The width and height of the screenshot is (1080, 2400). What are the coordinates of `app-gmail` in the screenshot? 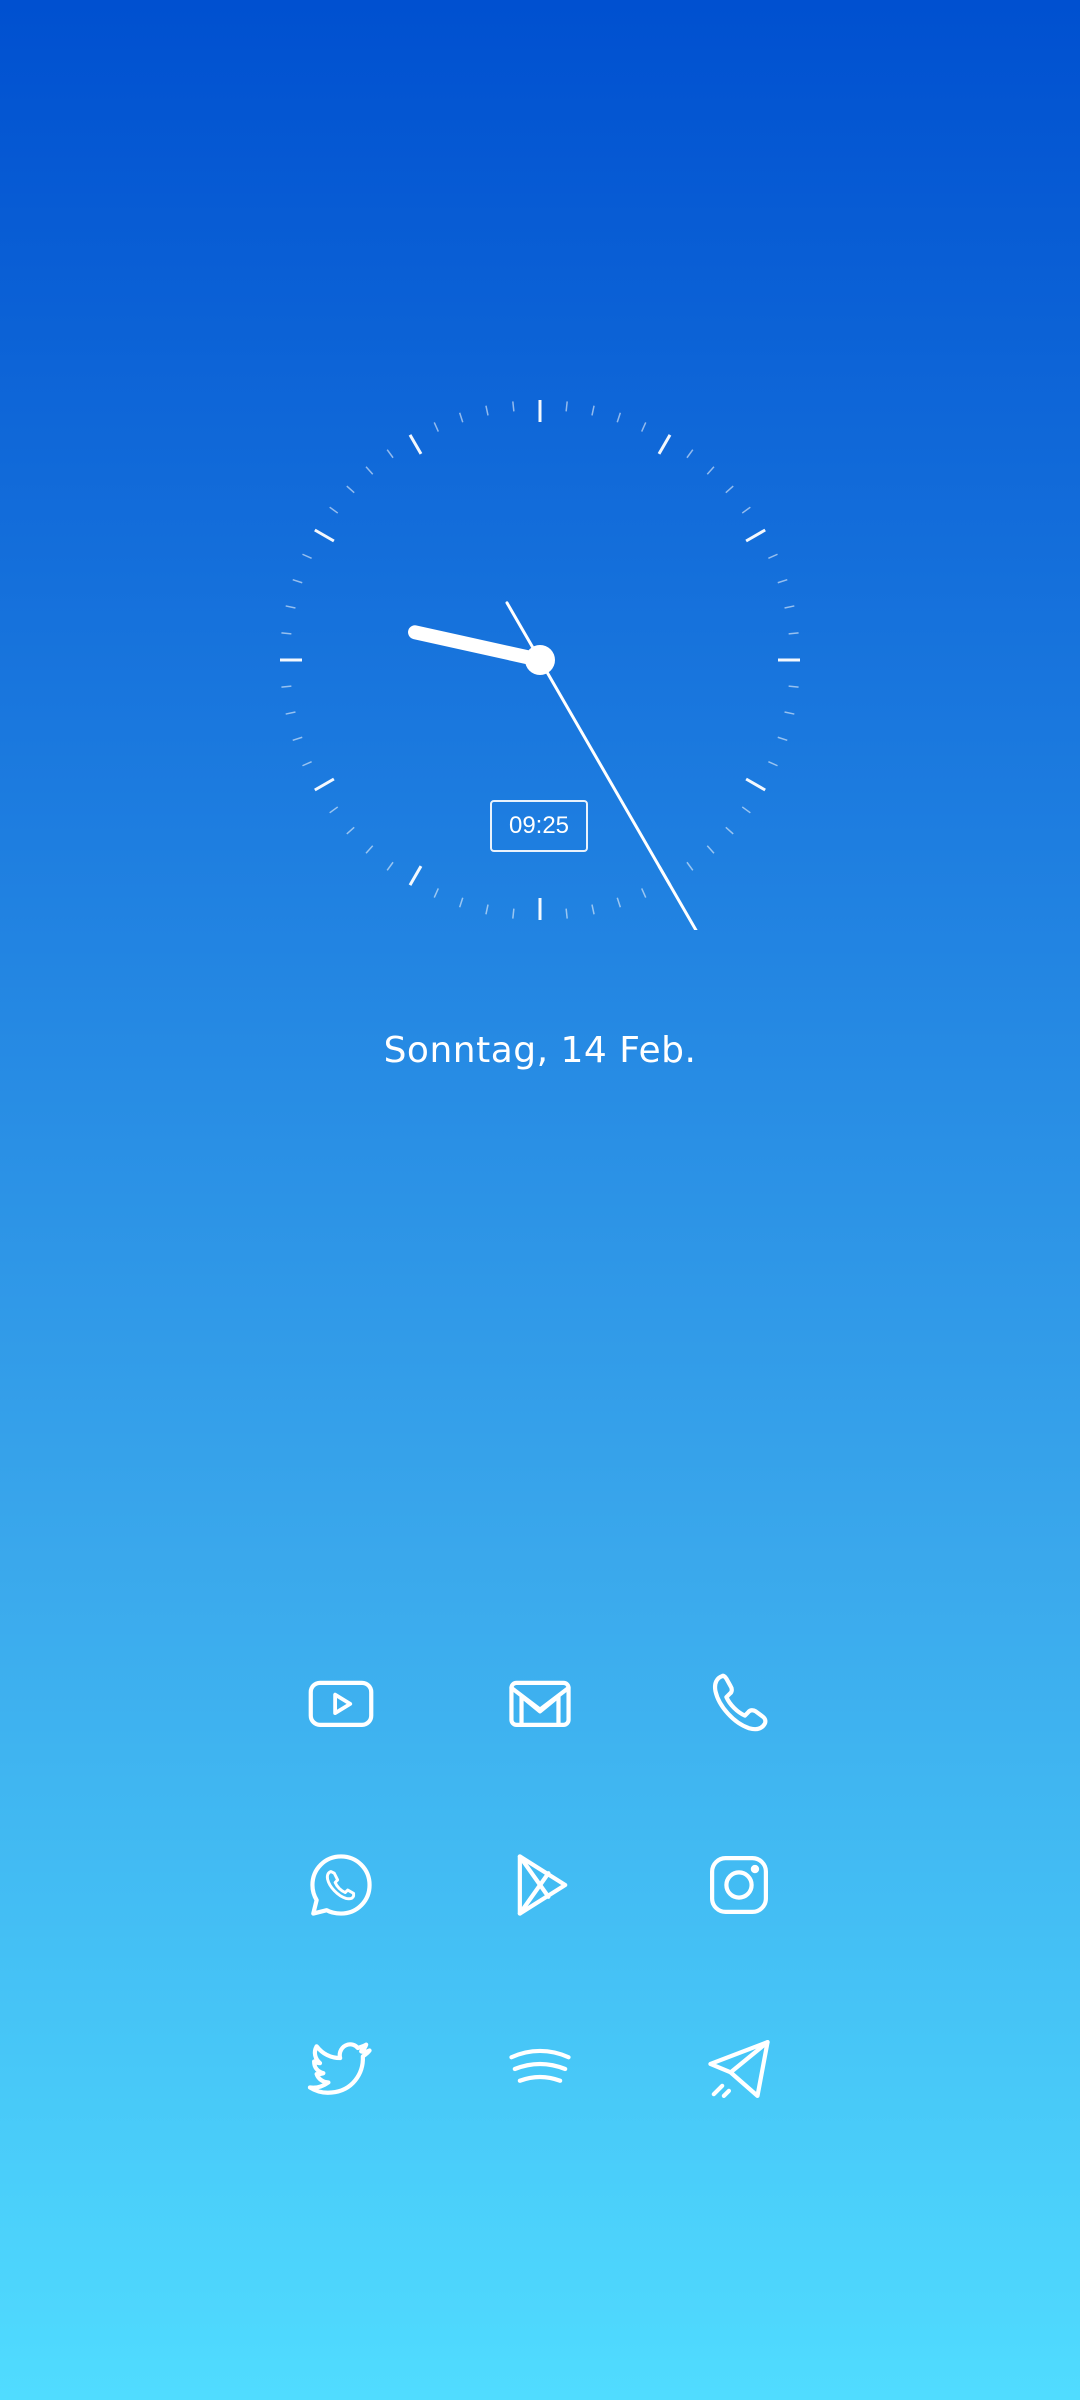 It's located at (540, 1703).